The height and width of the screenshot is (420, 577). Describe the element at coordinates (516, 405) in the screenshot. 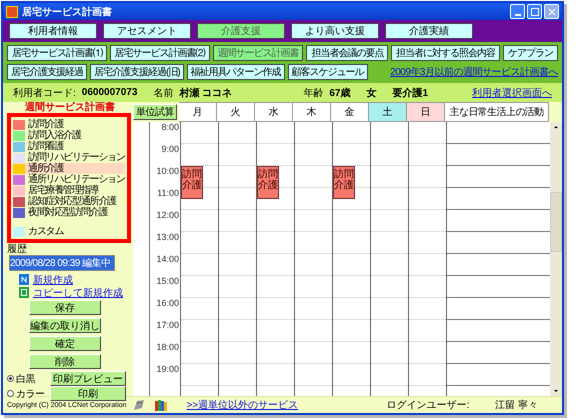

I see `login-user: 江留 寧々` at that location.